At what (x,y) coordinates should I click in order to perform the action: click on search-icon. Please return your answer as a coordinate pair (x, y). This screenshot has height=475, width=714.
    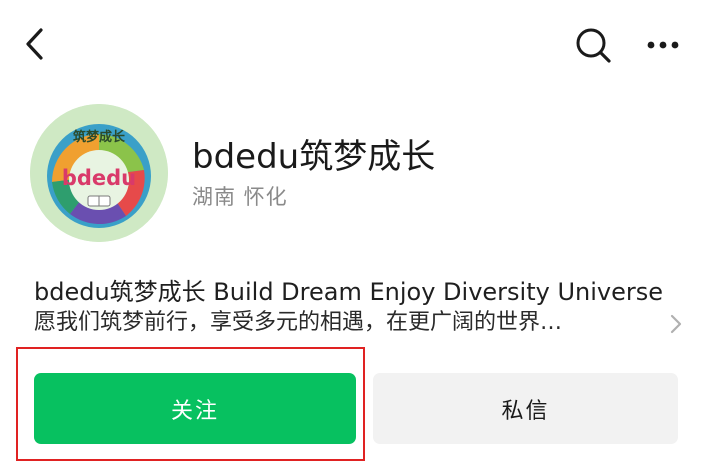
    Looking at the image, I should click on (593, 45).